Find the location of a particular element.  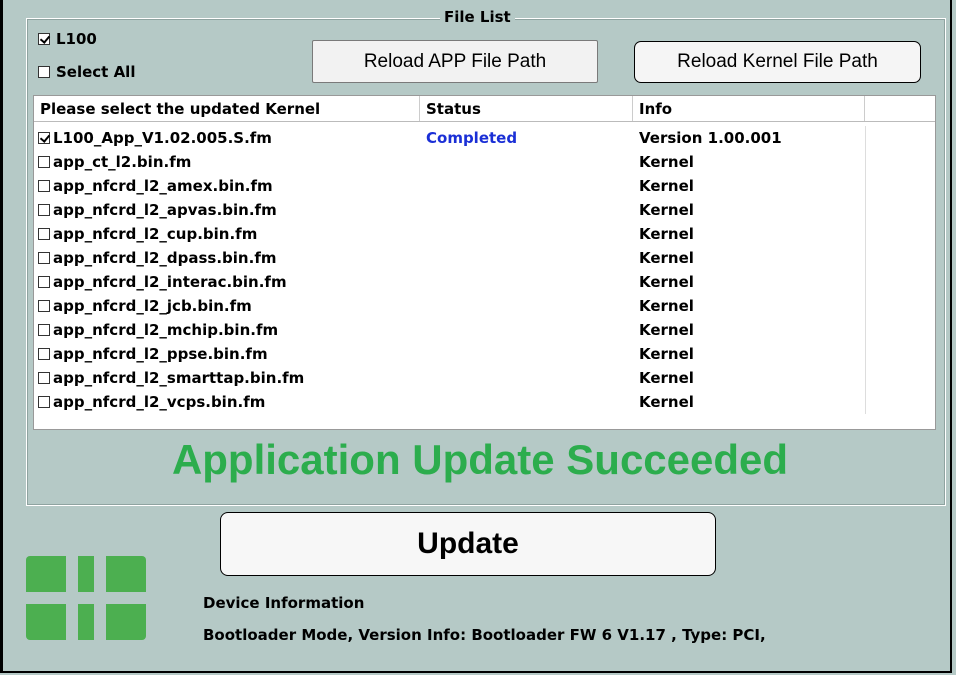

file-name-cell: app_nfcrd_l2_vcps.bin.fm is located at coordinates (227, 402).